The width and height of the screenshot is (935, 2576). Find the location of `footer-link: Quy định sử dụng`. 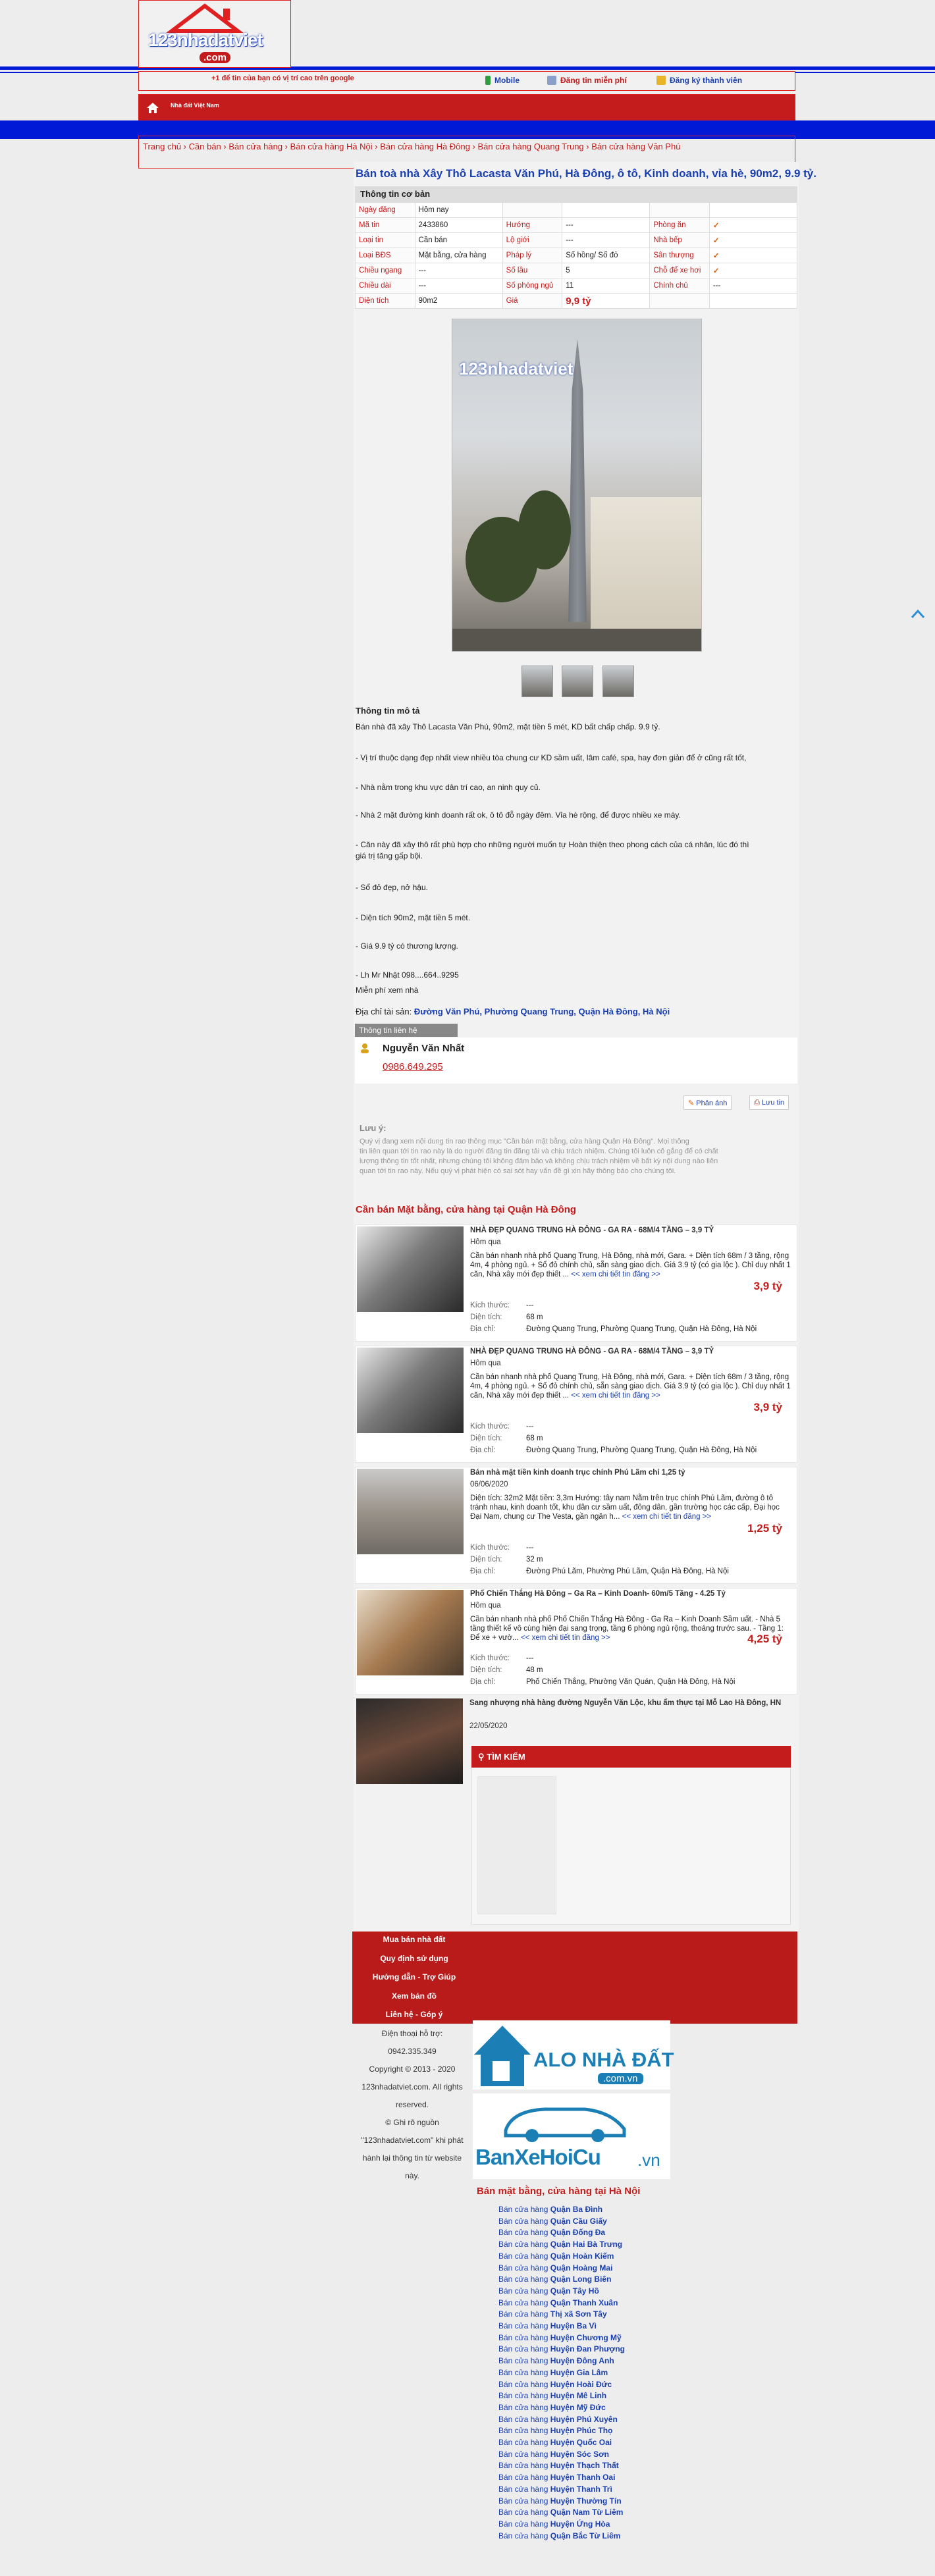

footer-link: Quy định sử dụng is located at coordinates (414, 1958).